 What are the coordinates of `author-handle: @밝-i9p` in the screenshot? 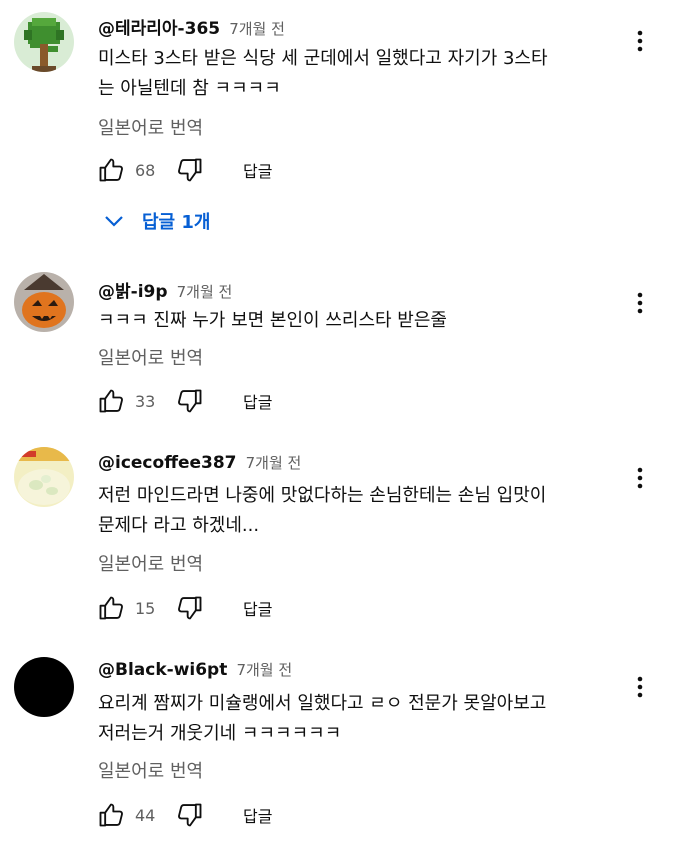 It's located at (133, 292).